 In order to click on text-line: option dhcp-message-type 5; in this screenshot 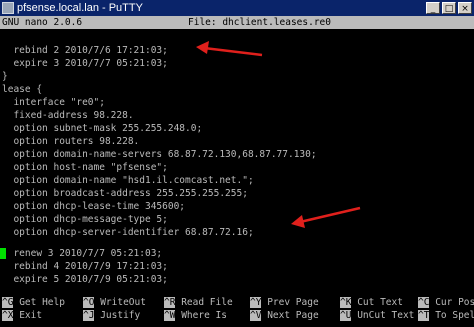, I will do `click(85, 219)`.